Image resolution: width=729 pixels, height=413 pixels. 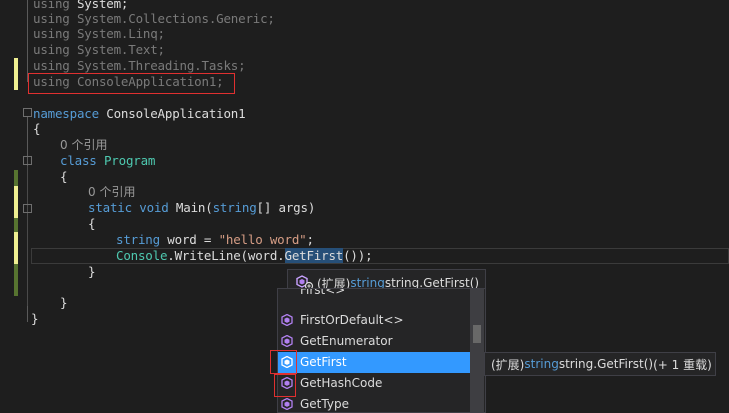 I want to click on extension-method-icon, so click(x=287, y=320).